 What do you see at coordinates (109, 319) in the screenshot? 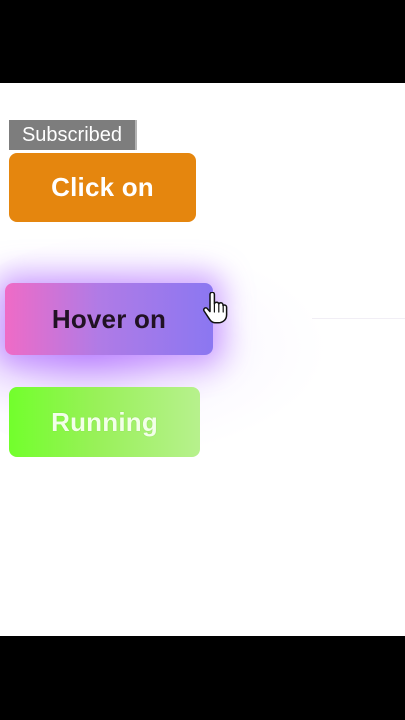
I see `hover-on-button: Hover on` at bounding box center [109, 319].